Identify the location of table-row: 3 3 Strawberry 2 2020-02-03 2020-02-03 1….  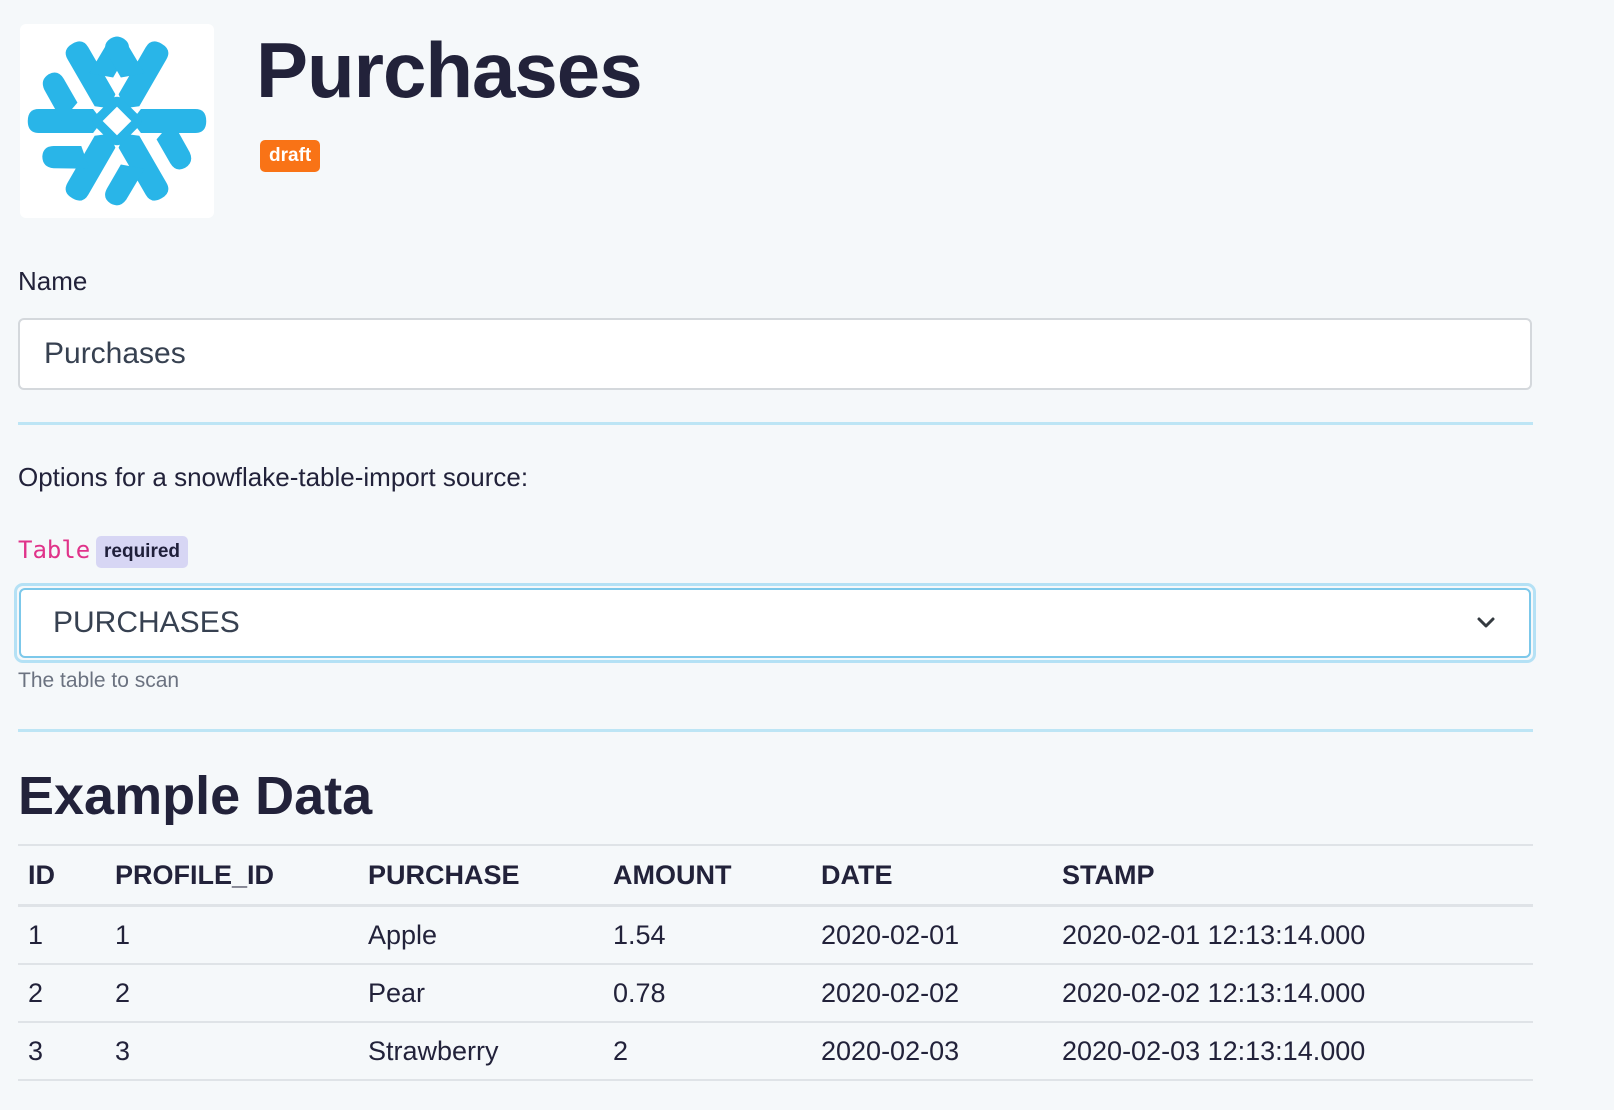
(775, 1051).